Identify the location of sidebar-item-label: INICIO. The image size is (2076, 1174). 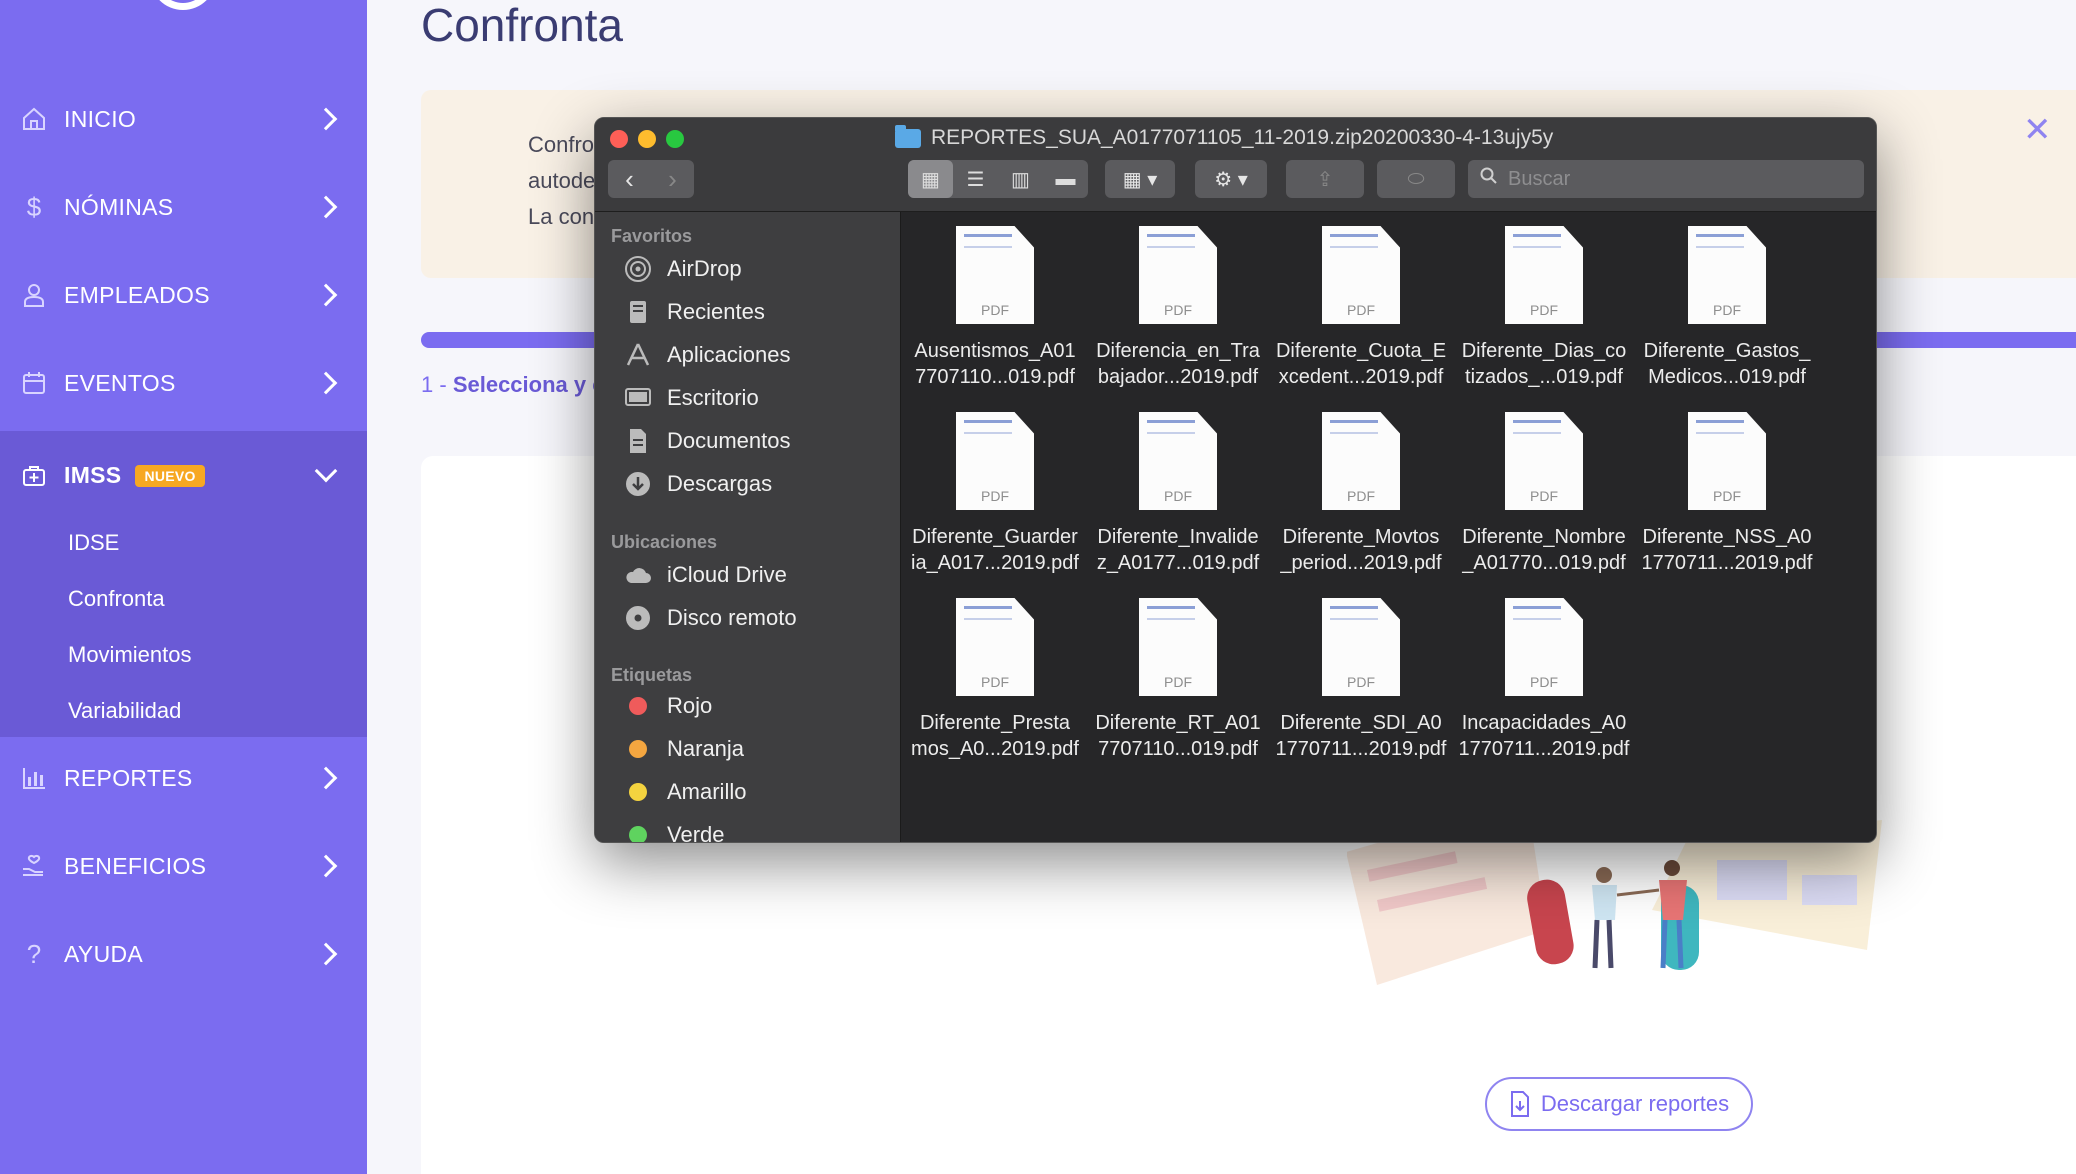
(100, 118).